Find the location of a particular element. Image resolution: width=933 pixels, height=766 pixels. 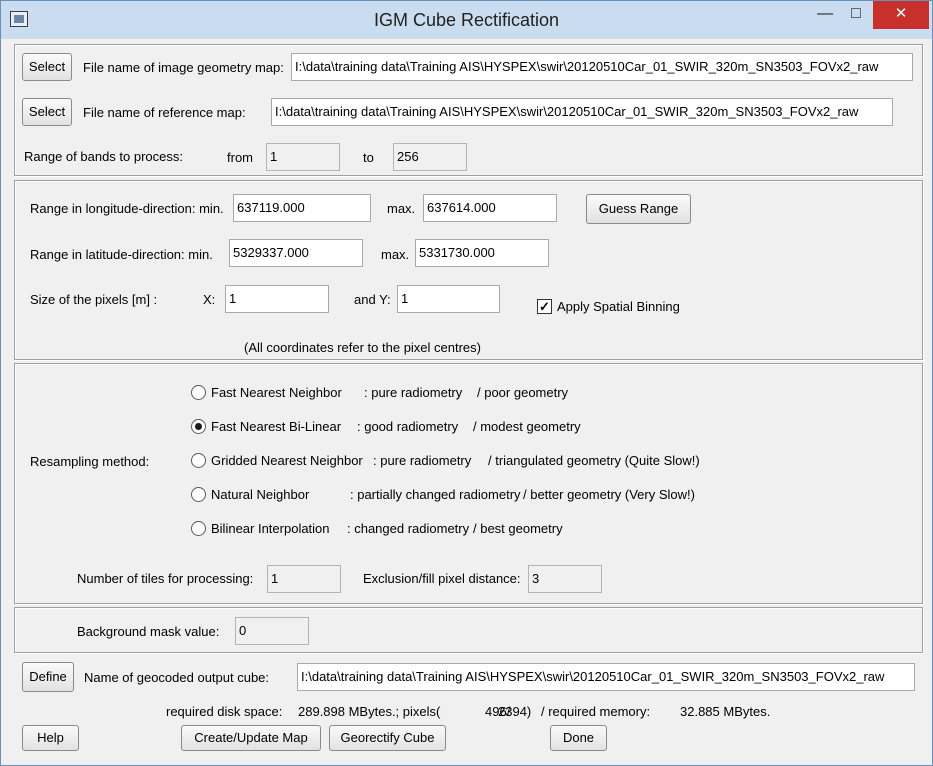

option-name: Gridded Nearest Neighbor is located at coordinates (287, 461).